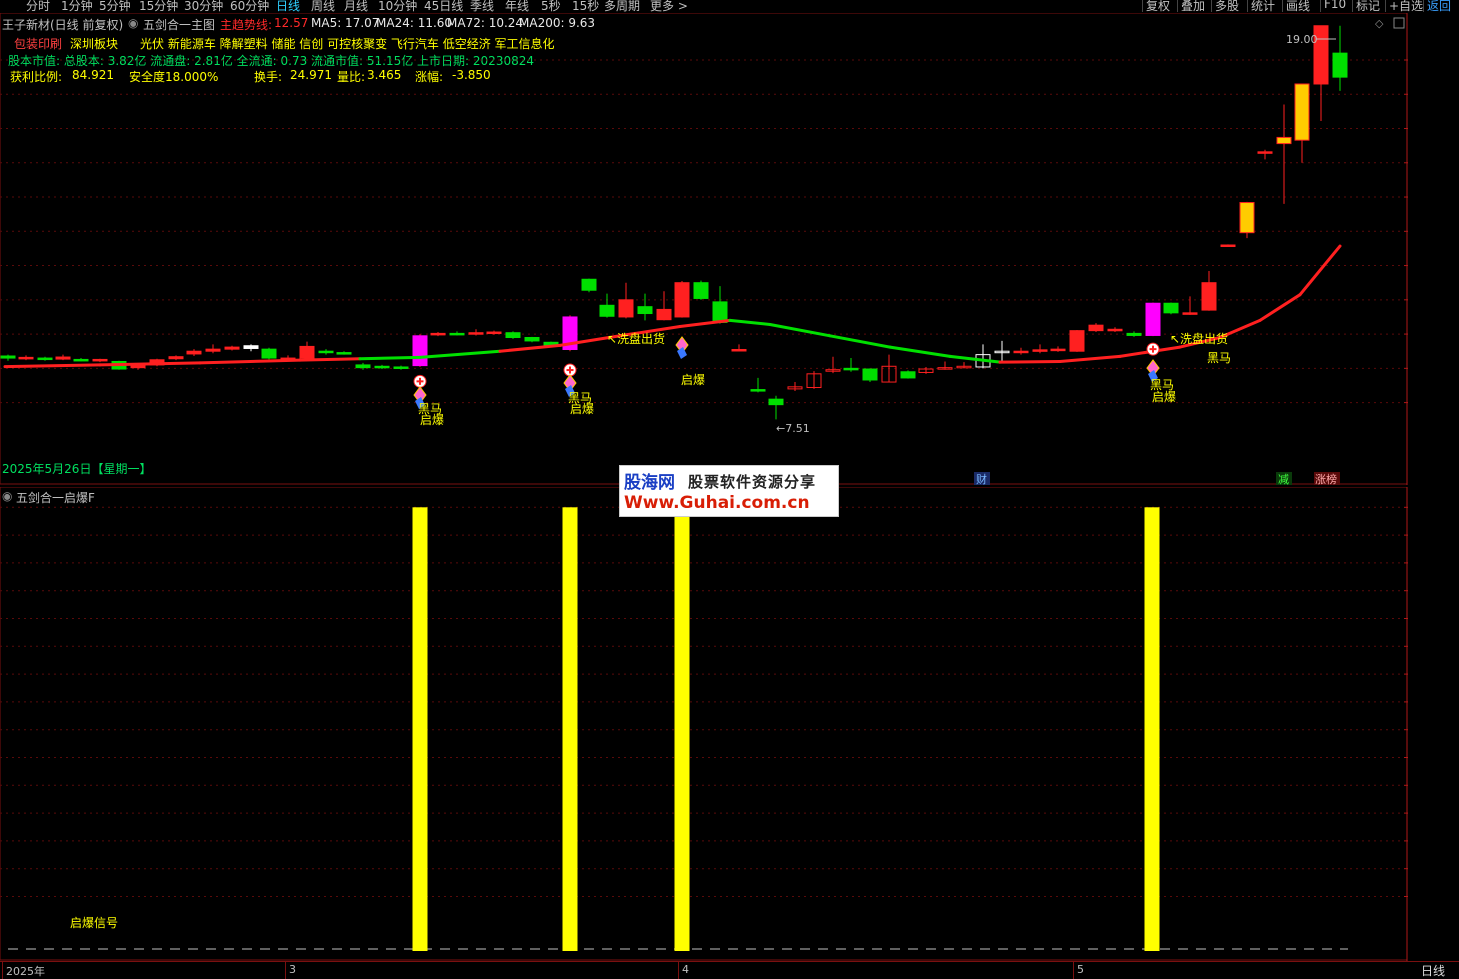 The height and width of the screenshot is (979, 1459). What do you see at coordinates (203, 6) in the screenshot?
I see `tab-4: 30分钟` at bounding box center [203, 6].